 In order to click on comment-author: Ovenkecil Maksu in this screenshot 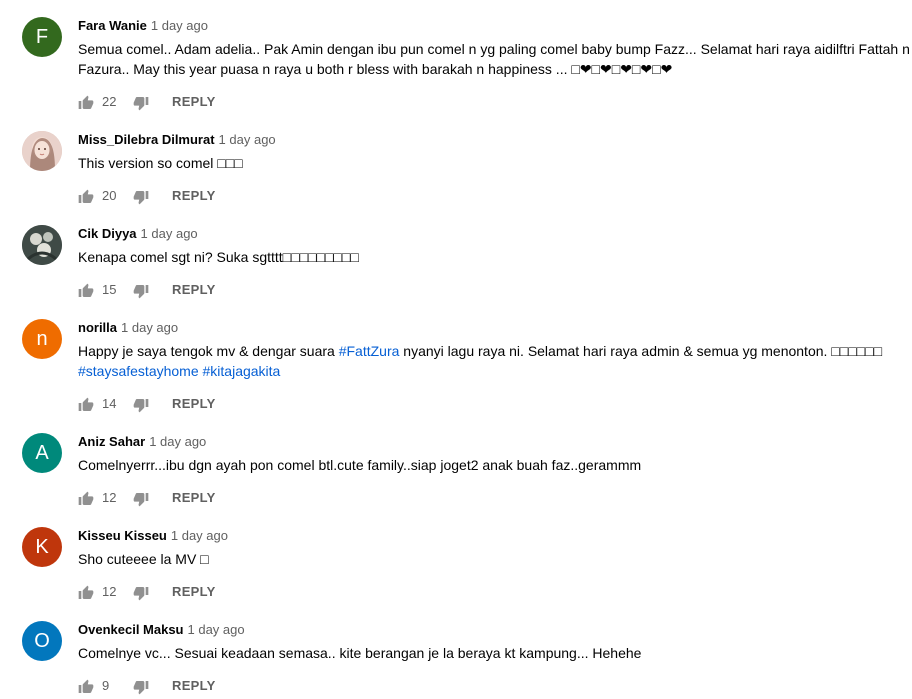, I will do `click(131, 629)`.